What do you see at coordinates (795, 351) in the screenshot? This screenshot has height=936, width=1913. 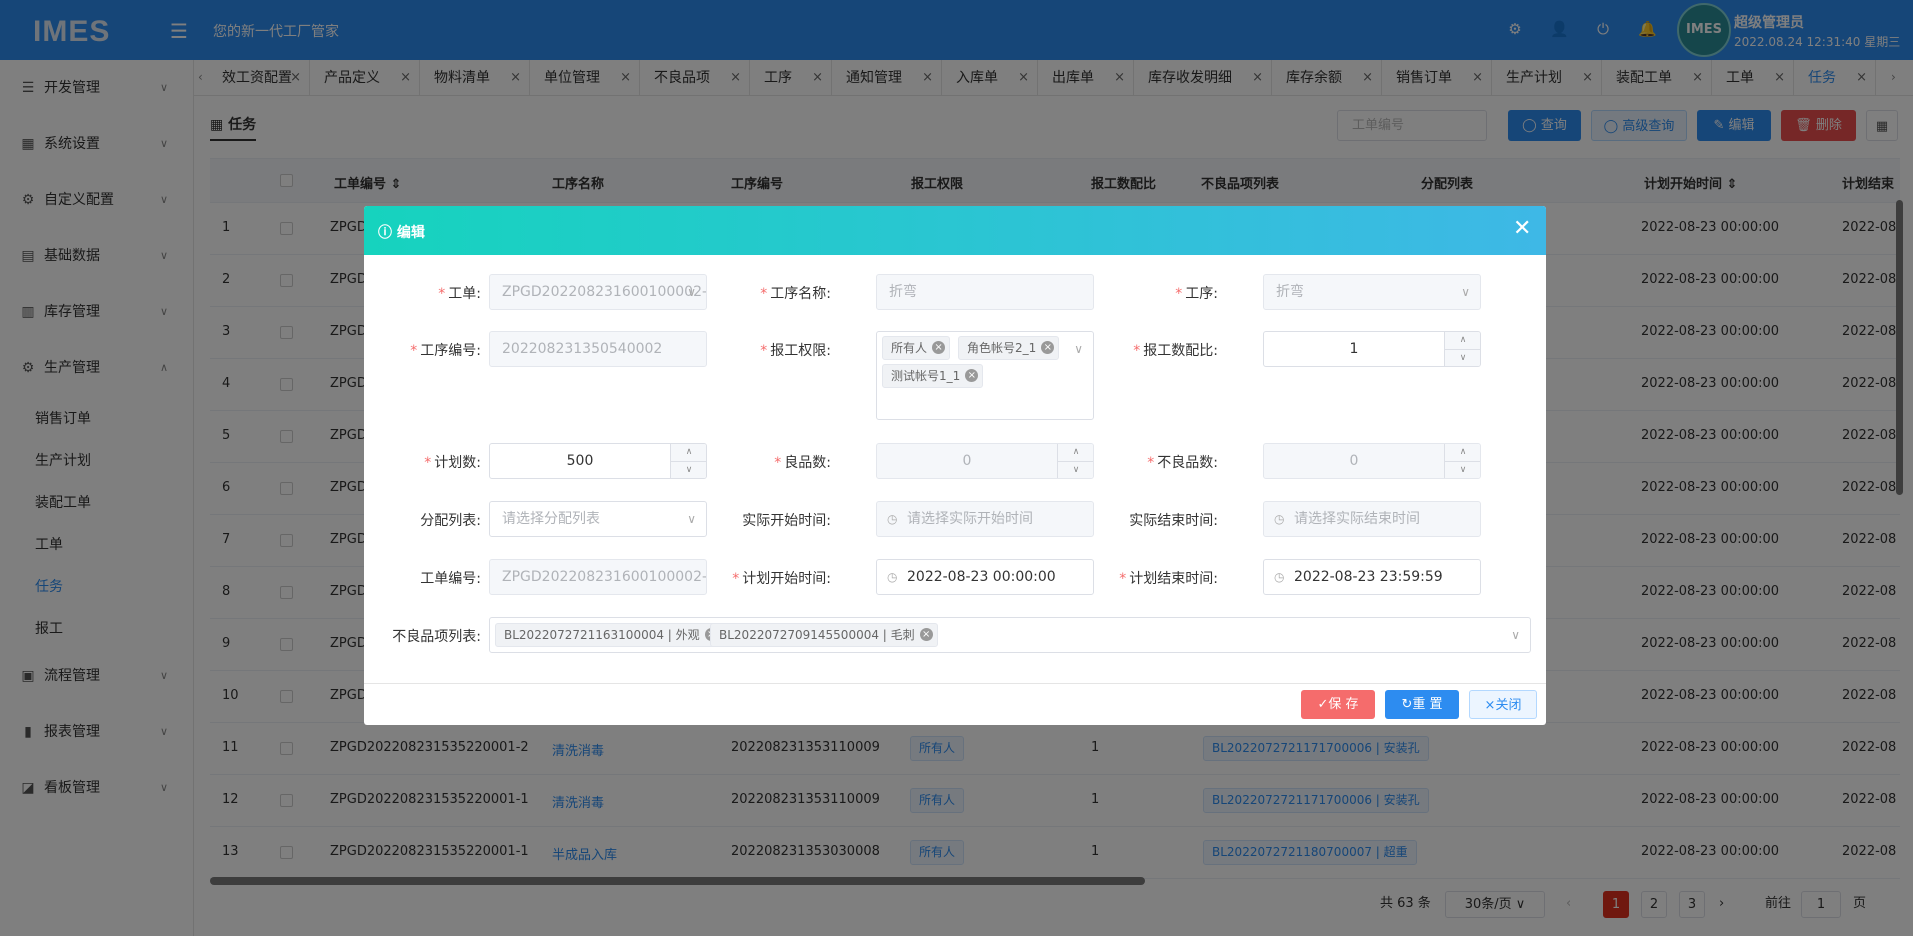 I see `label-permission: * 报工权限:` at bounding box center [795, 351].